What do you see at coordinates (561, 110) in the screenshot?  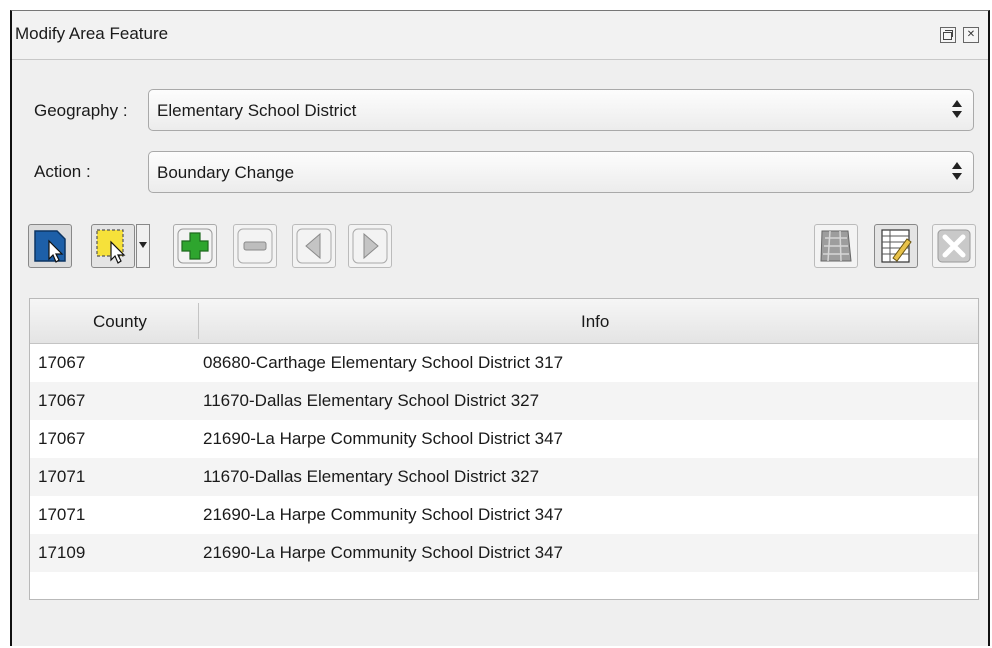 I see `geography-select: Elementary School District` at bounding box center [561, 110].